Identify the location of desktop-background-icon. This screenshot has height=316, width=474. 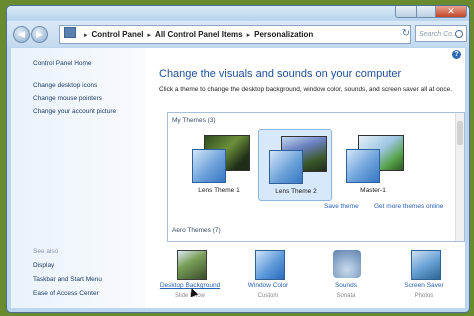
(192, 265).